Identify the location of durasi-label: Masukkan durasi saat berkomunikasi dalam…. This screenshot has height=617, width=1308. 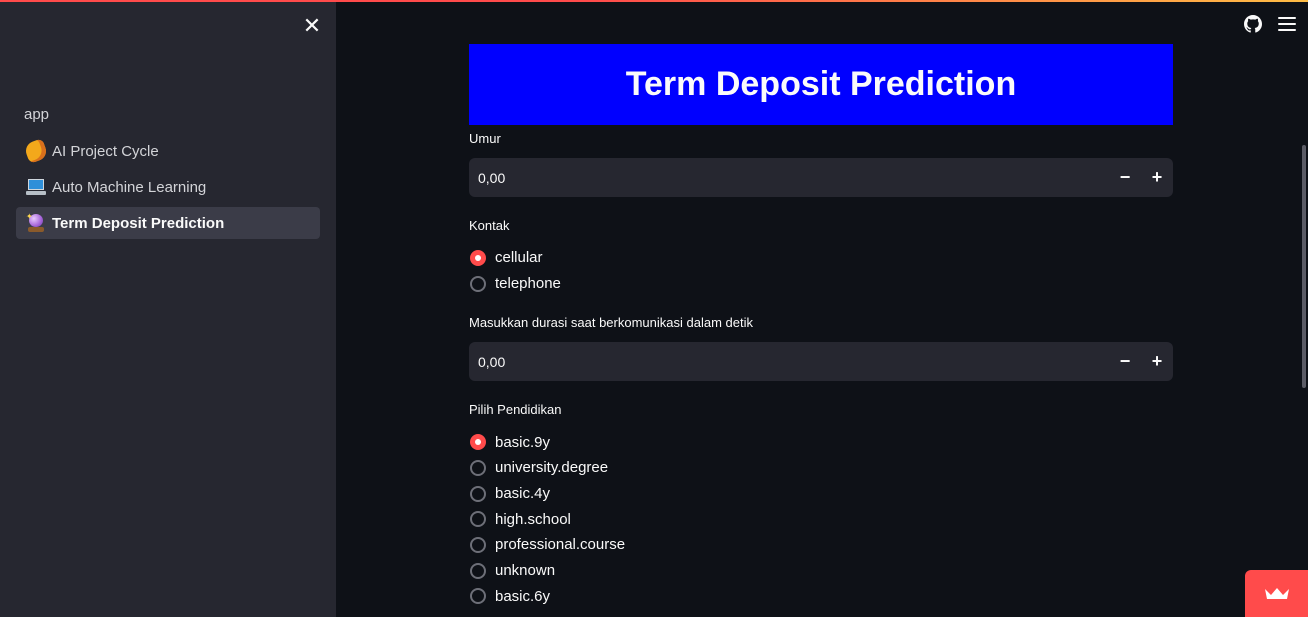
(611, 323).